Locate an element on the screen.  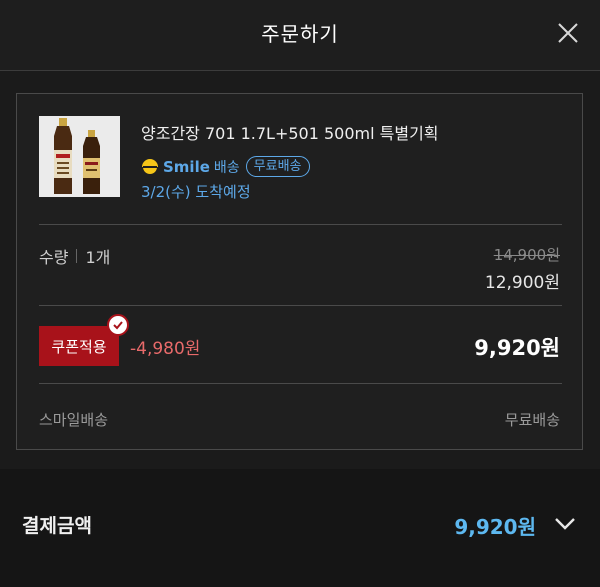
close-icon is located at coordinates (568, 33).